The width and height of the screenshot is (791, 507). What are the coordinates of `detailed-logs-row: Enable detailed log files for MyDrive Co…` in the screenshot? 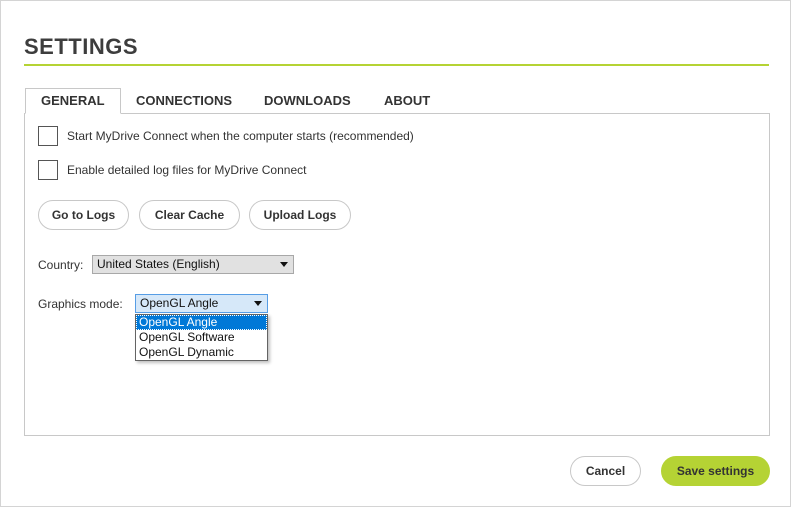 It's located at (172, 170).